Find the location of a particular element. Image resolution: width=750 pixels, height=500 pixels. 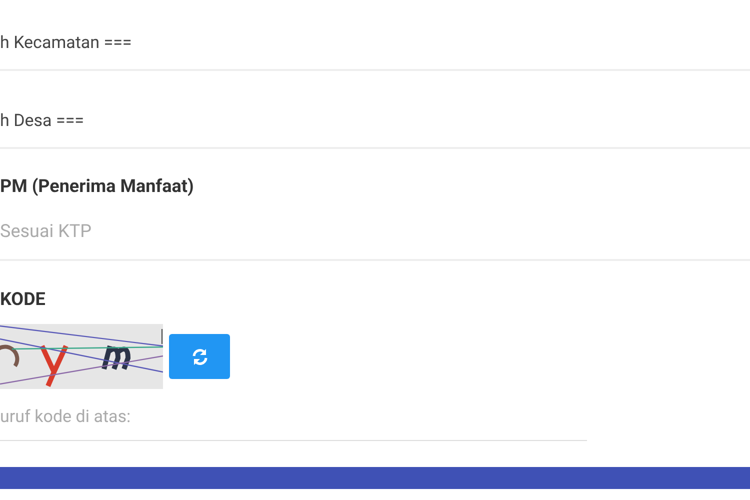

field-label: PM (Penerima Manfaat) is located at coordinates (97, 186).